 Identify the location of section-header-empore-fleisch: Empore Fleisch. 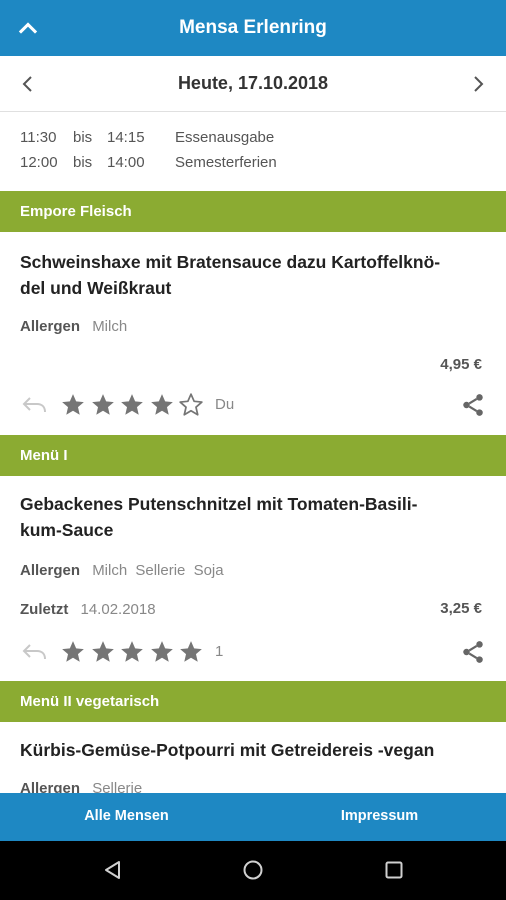
(253, 211).